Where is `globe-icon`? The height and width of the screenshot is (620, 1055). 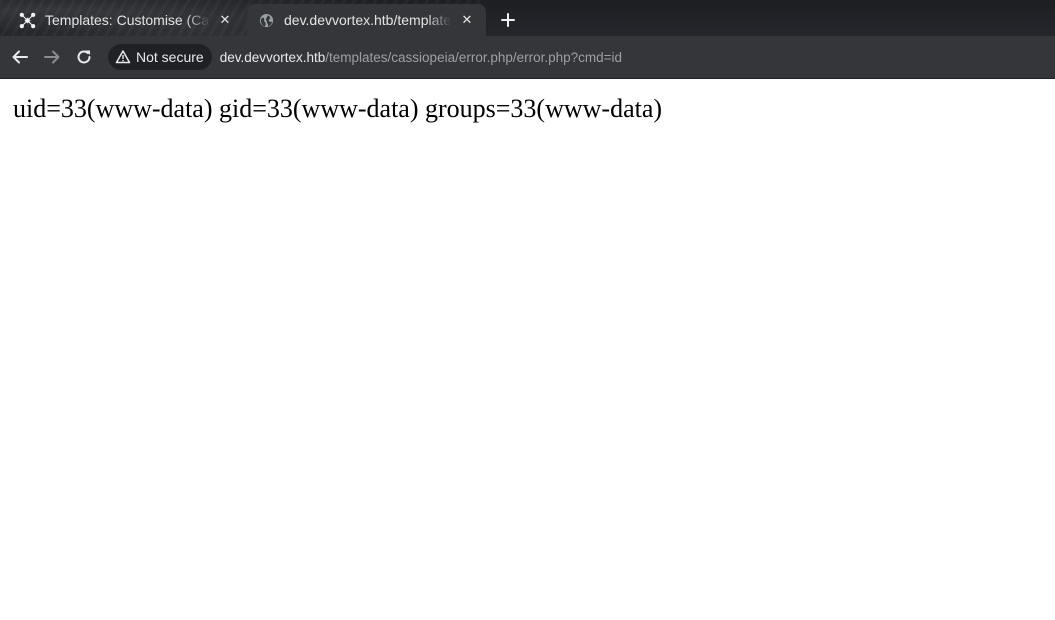 globe-icon is located at coordinates (266, 20).